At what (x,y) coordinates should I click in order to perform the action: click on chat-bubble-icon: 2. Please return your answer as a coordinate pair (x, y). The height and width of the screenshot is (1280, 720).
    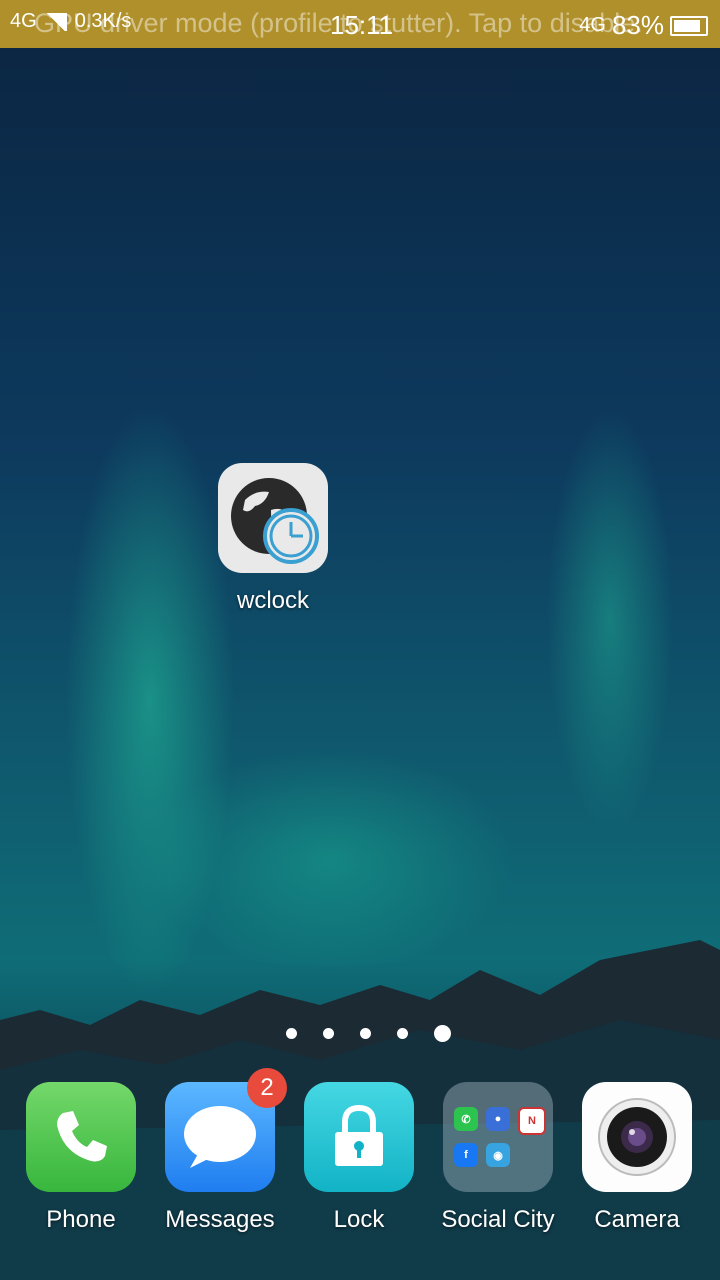
    Looking at the image, I should click on (226, 1130).